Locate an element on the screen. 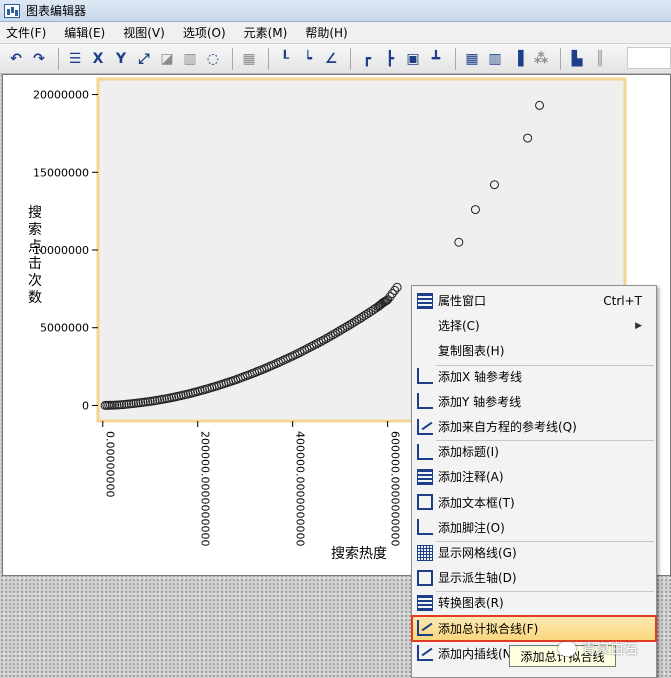 The height and width of the screenshot is (678, 671). menu-elements: 元素(M) is located at coordinates (269, 32).